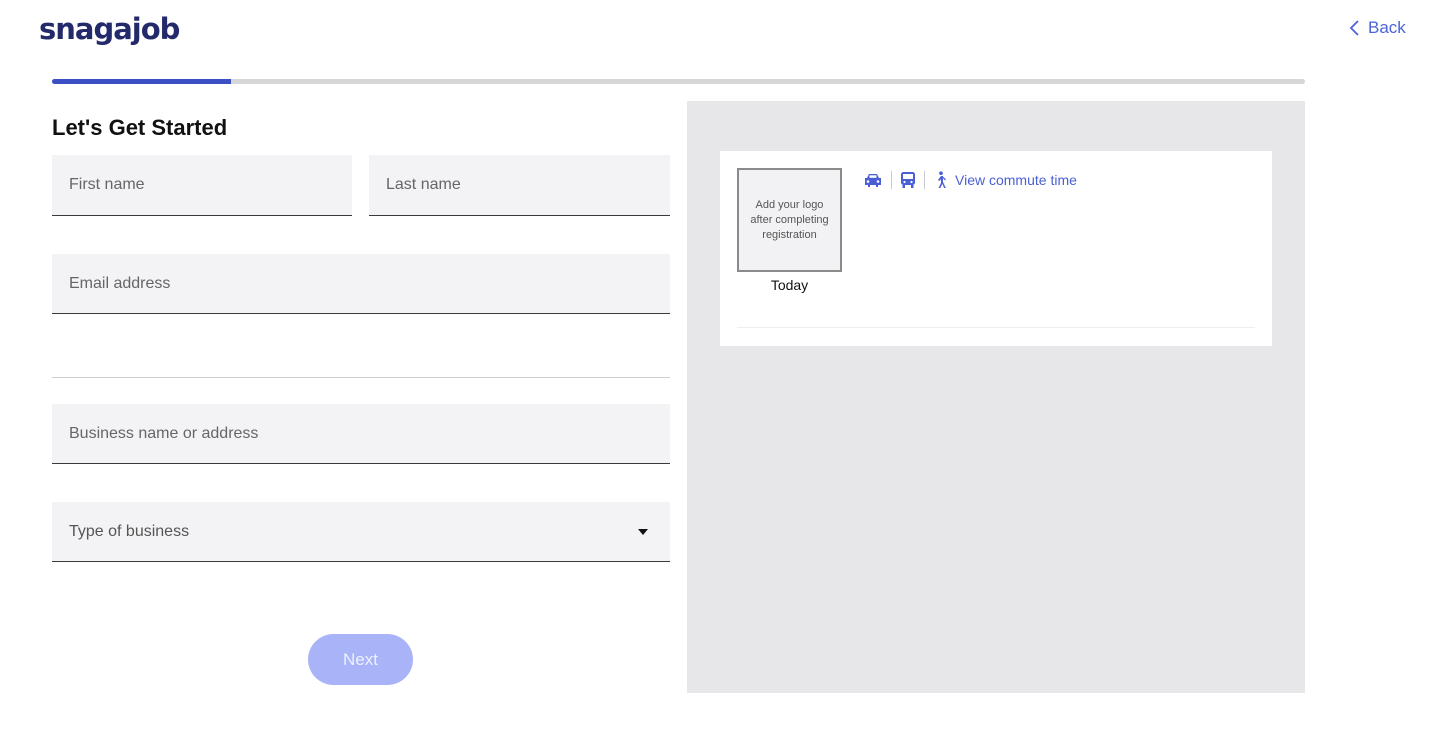 The image size is (1440, 741). I want to click on last-name-field, so click(519, 185).